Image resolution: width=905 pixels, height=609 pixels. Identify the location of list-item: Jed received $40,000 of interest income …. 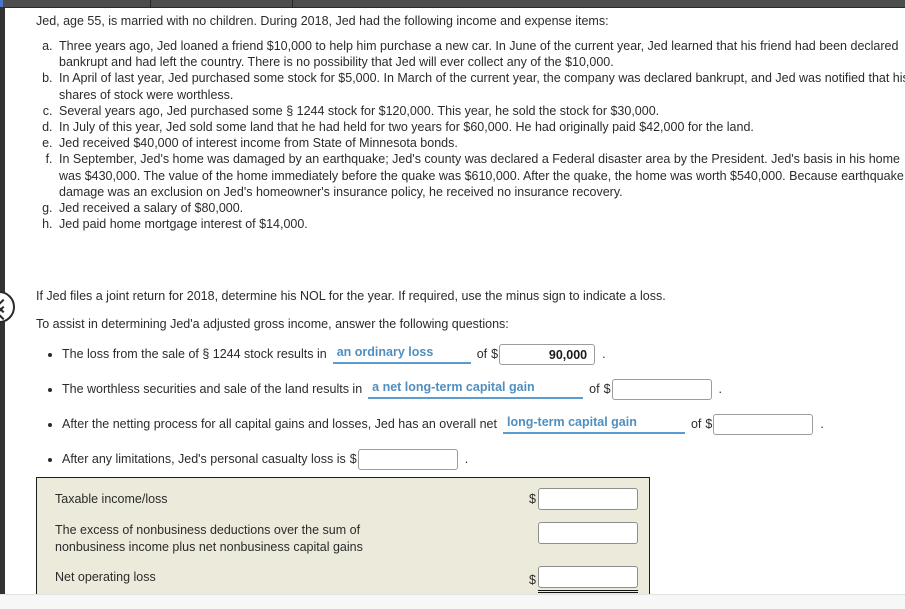
(480, 143).